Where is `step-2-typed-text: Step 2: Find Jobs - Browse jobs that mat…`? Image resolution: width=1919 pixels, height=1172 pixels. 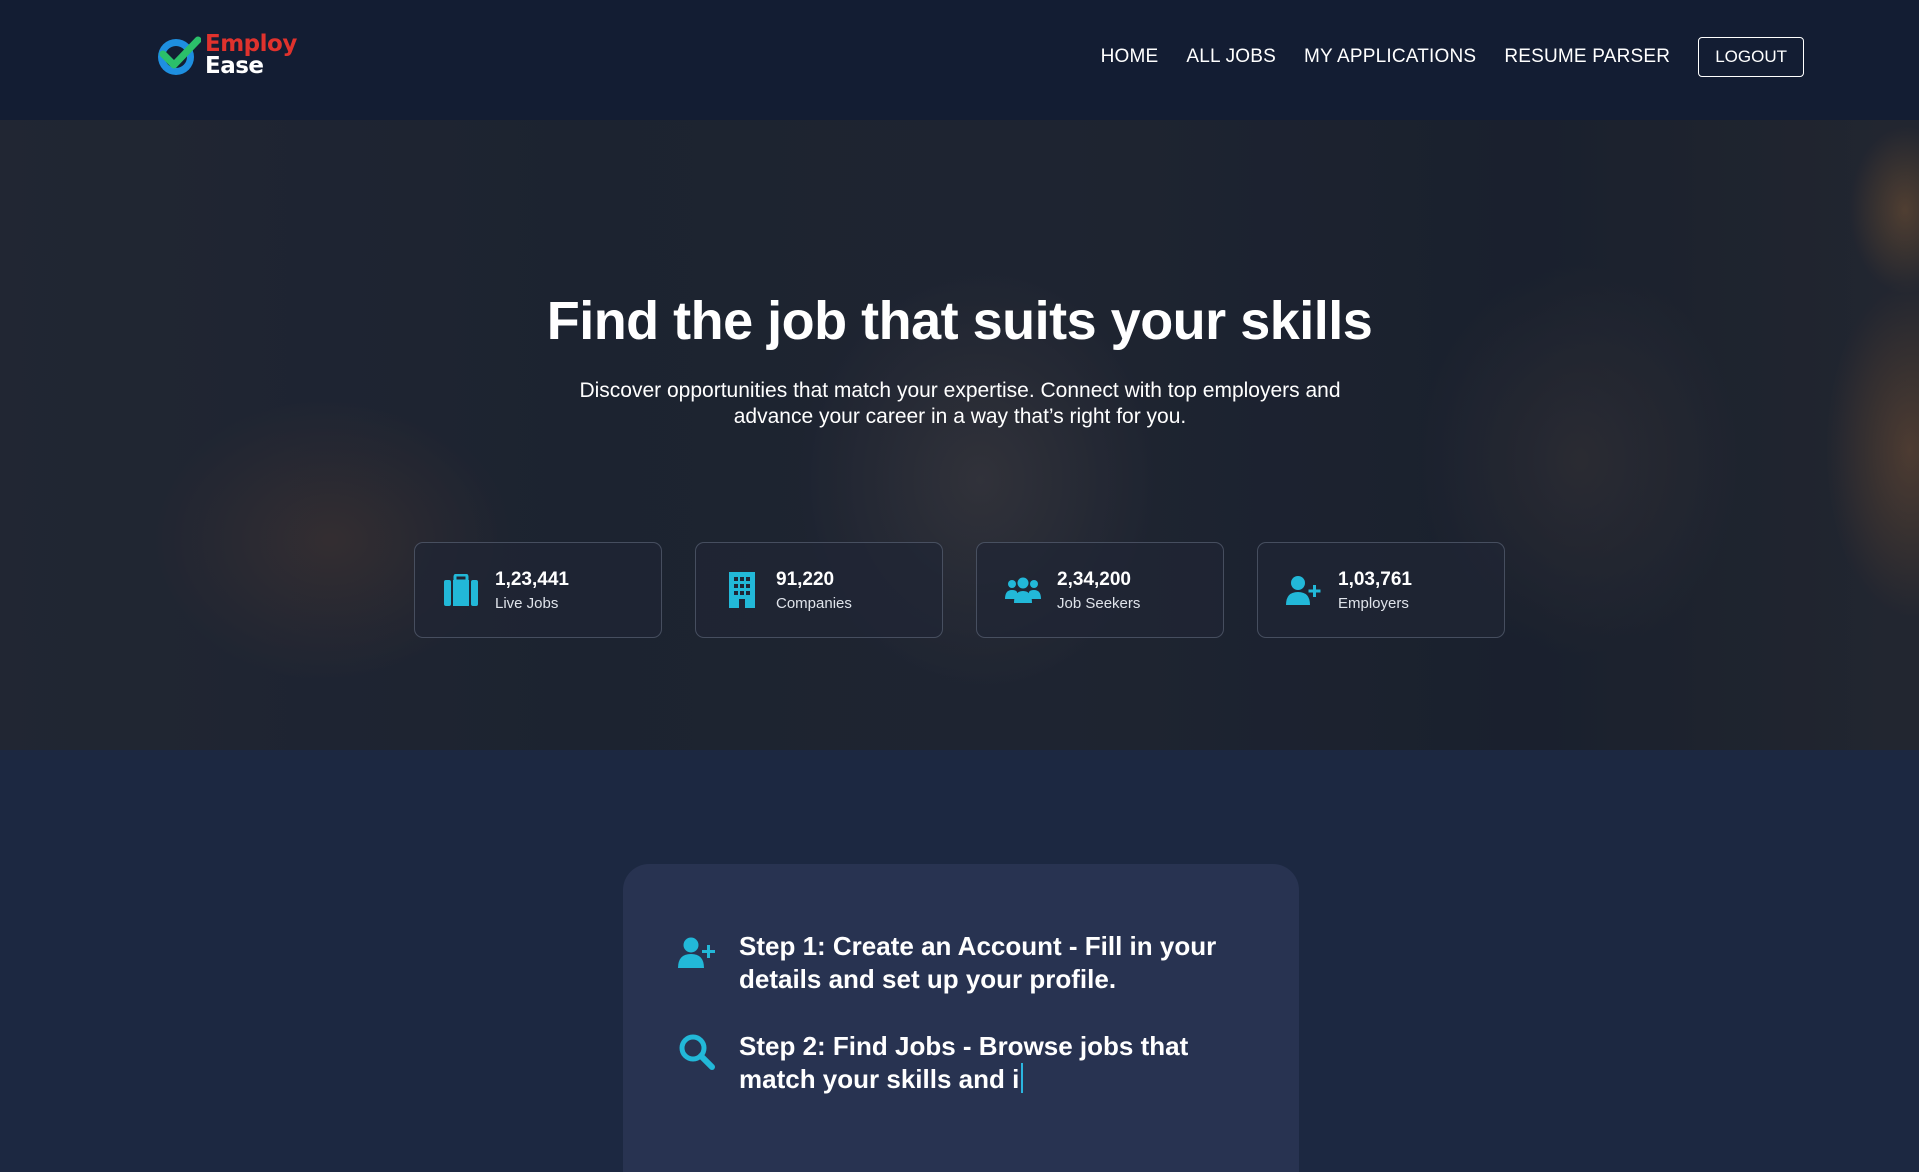
step-2-typed-text: Step 2: Find Jobs - Browse jobs that mat… is located at coordinates (964, 1062).